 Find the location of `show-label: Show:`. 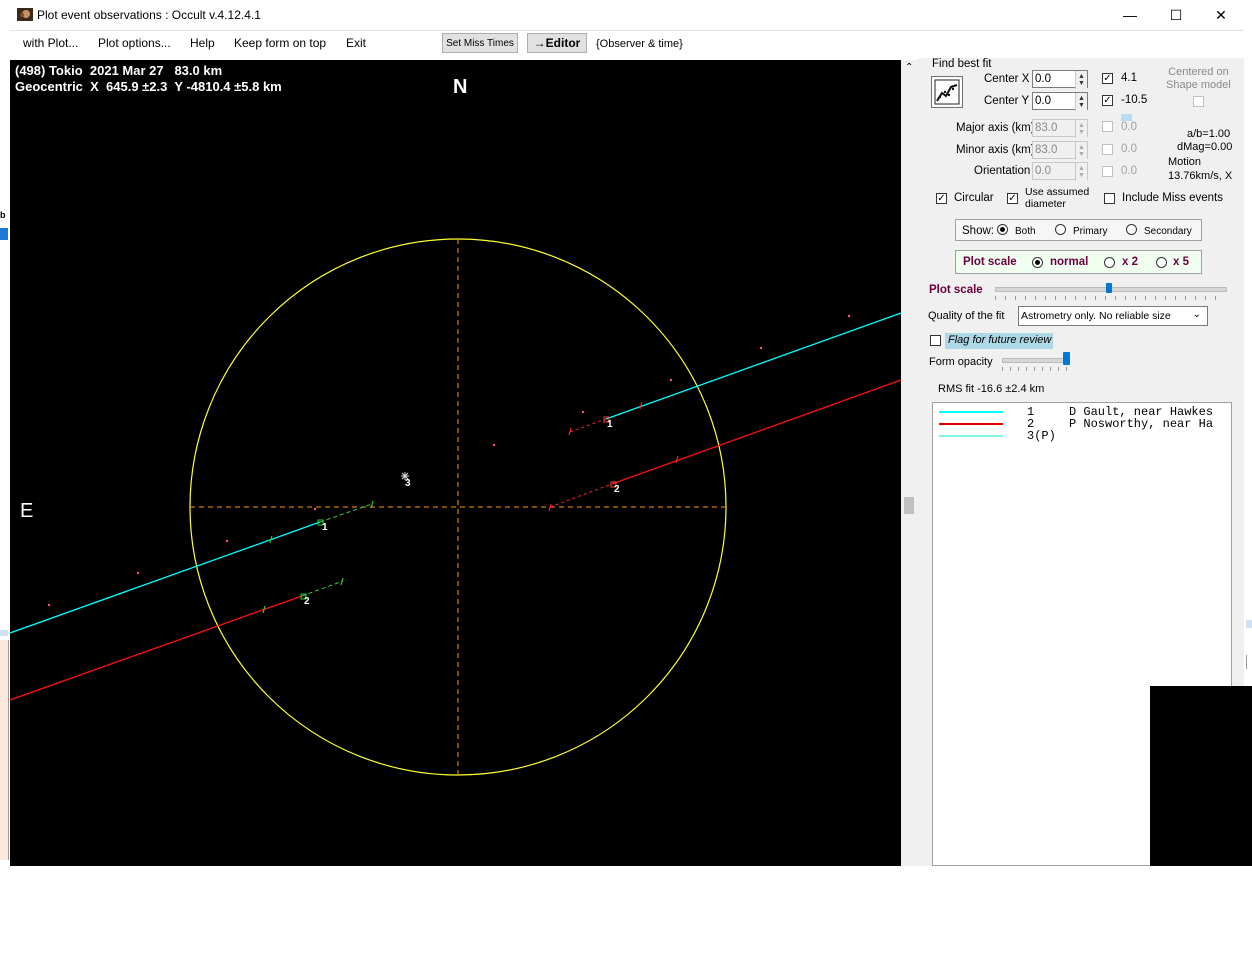

show-label: Show: is located at coordinates (978, 231).